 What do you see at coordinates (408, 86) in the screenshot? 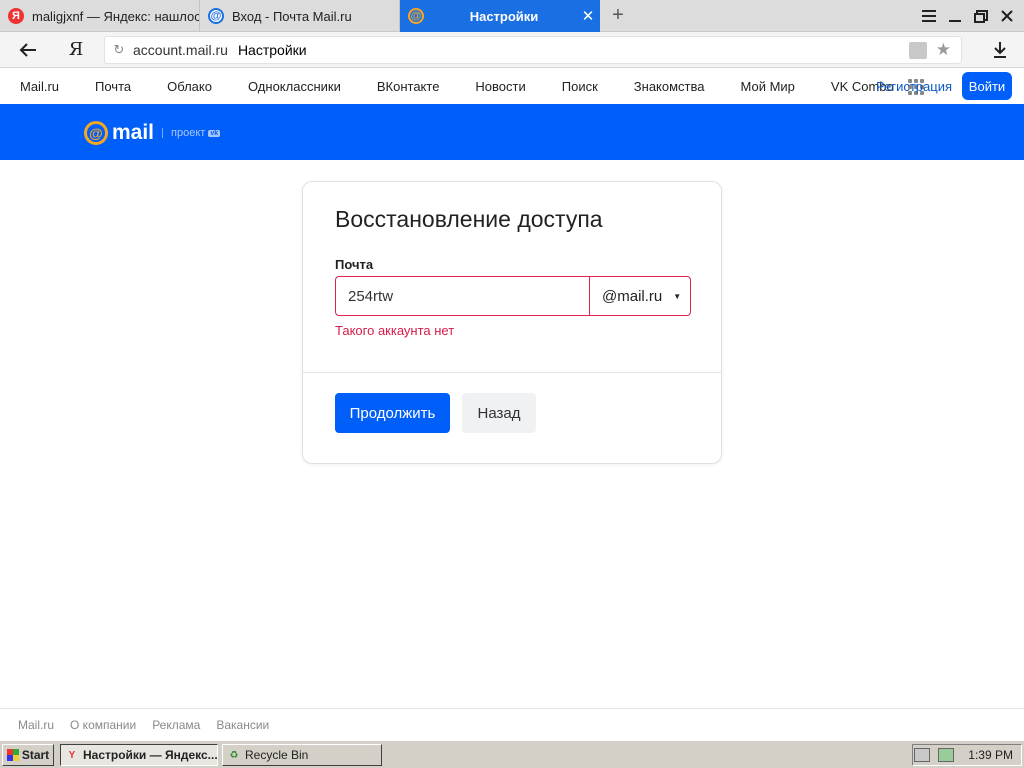
I see `portal-link-vkontakte: ВКонтакте` at bounding box center [408, 86].